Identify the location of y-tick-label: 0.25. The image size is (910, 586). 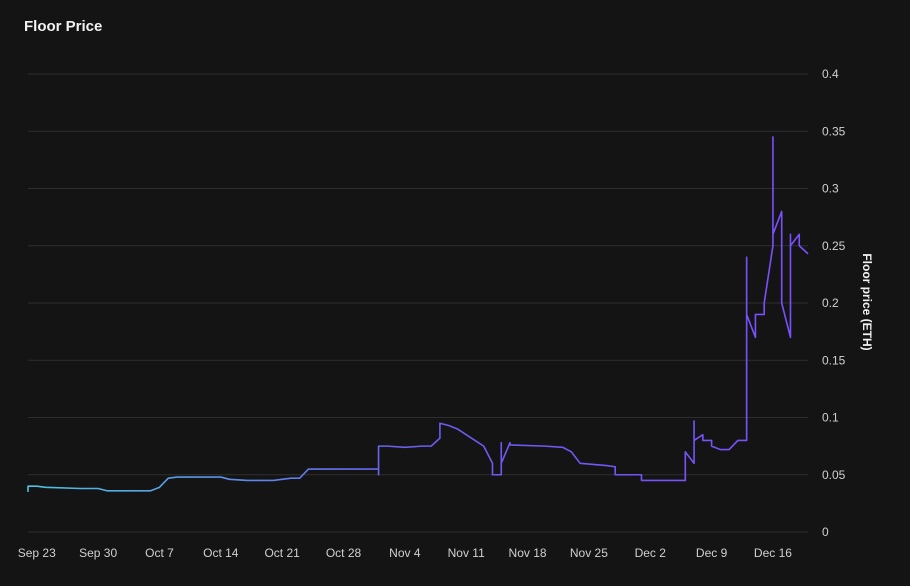
(834, 246).